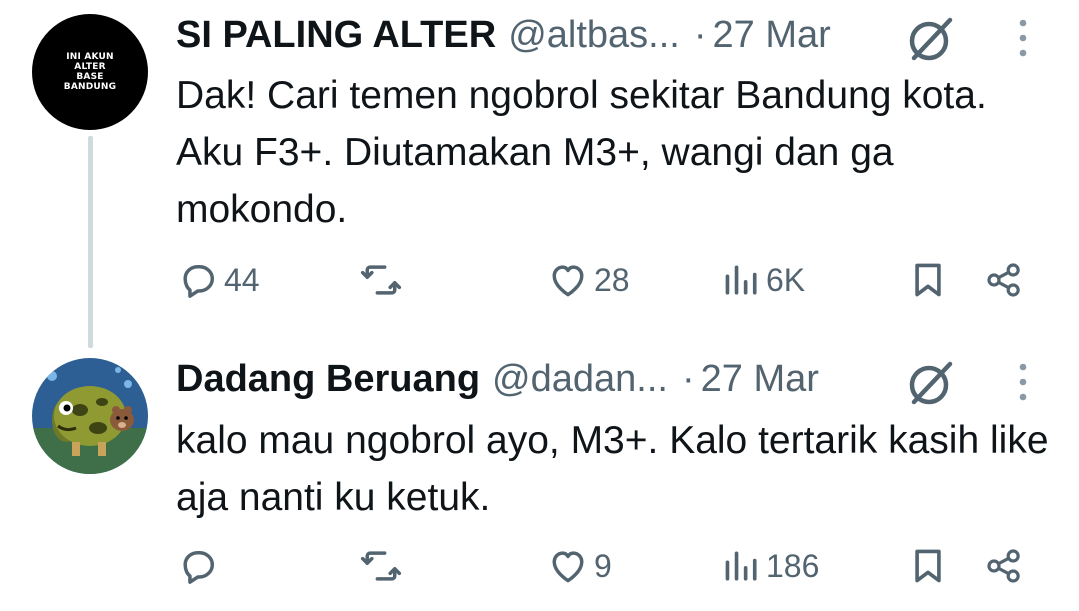  Describe the element at coordinates (242, 279) in the screenshot. I see `reply-count: 44` at that location.